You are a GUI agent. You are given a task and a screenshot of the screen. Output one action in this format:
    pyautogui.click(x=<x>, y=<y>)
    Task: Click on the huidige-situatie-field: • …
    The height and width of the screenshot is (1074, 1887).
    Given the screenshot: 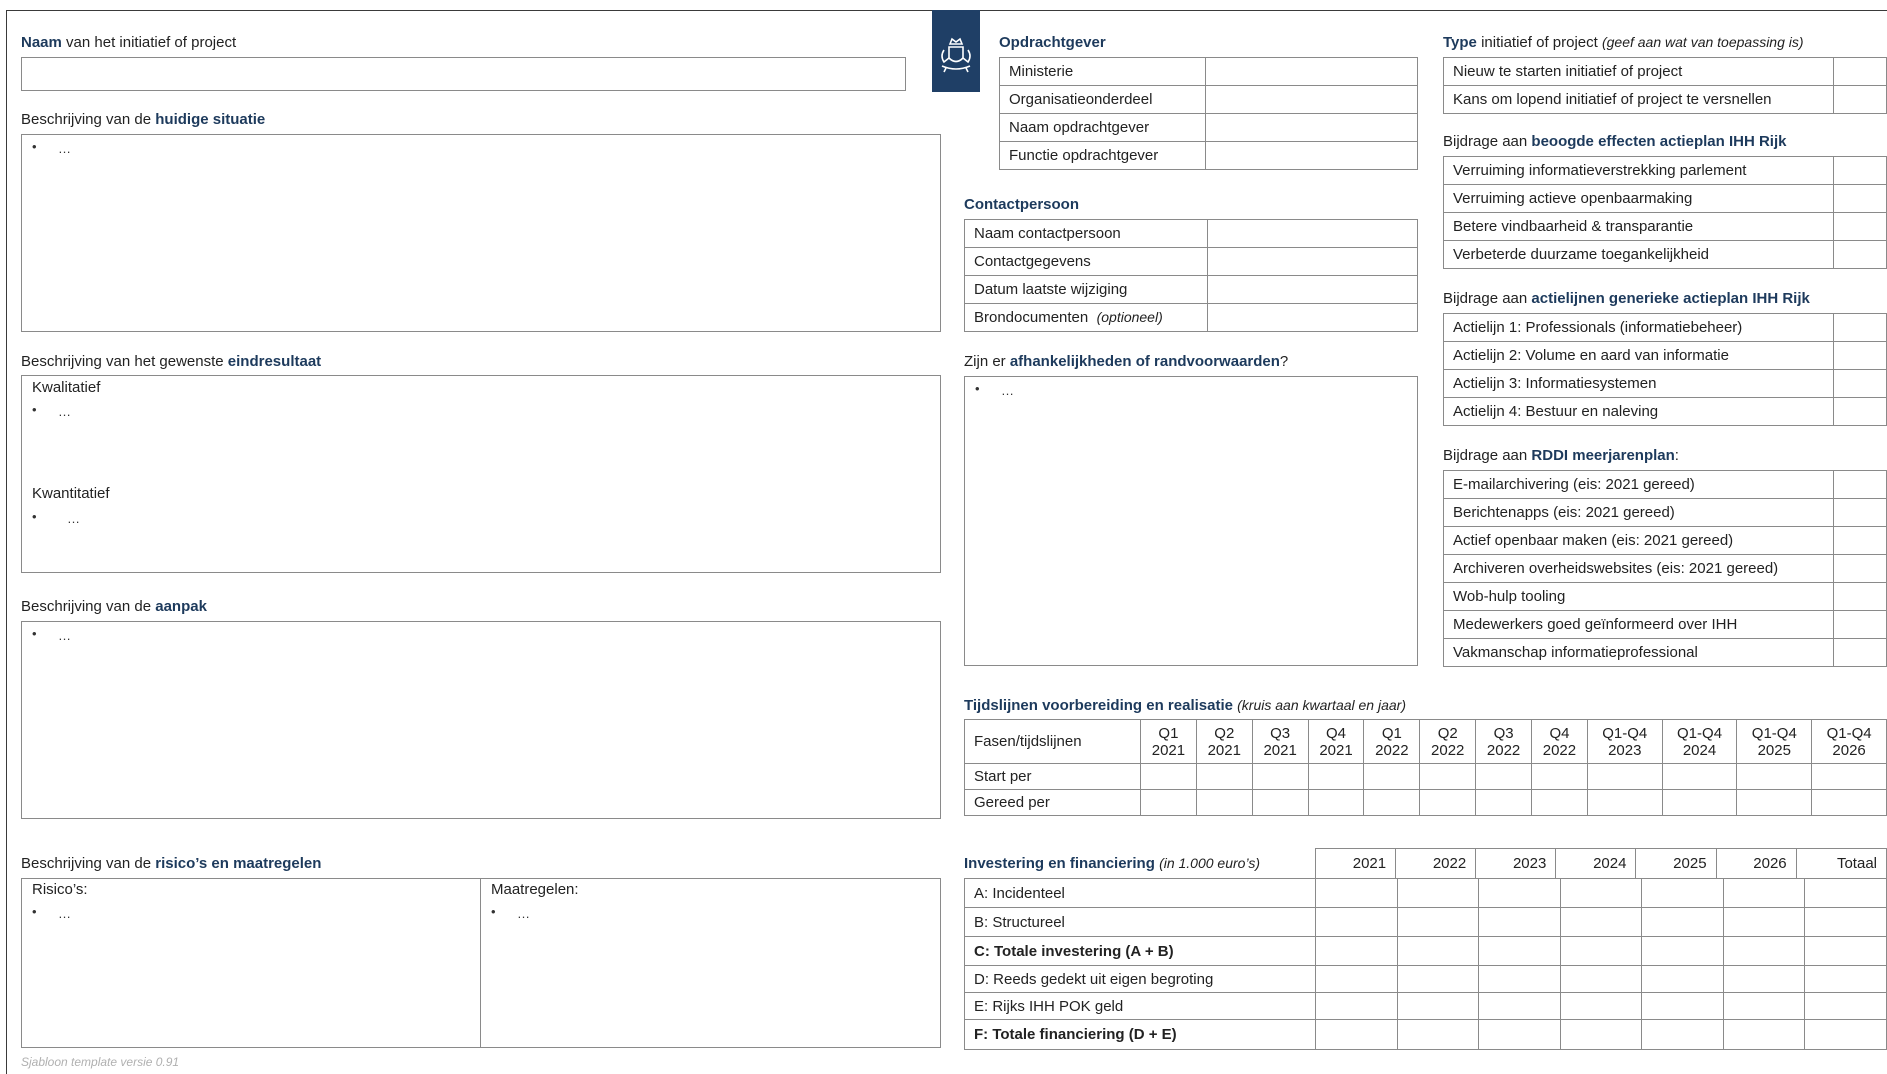 What is the action you would take?
    pyautogui.click(x=481, y=233)
    